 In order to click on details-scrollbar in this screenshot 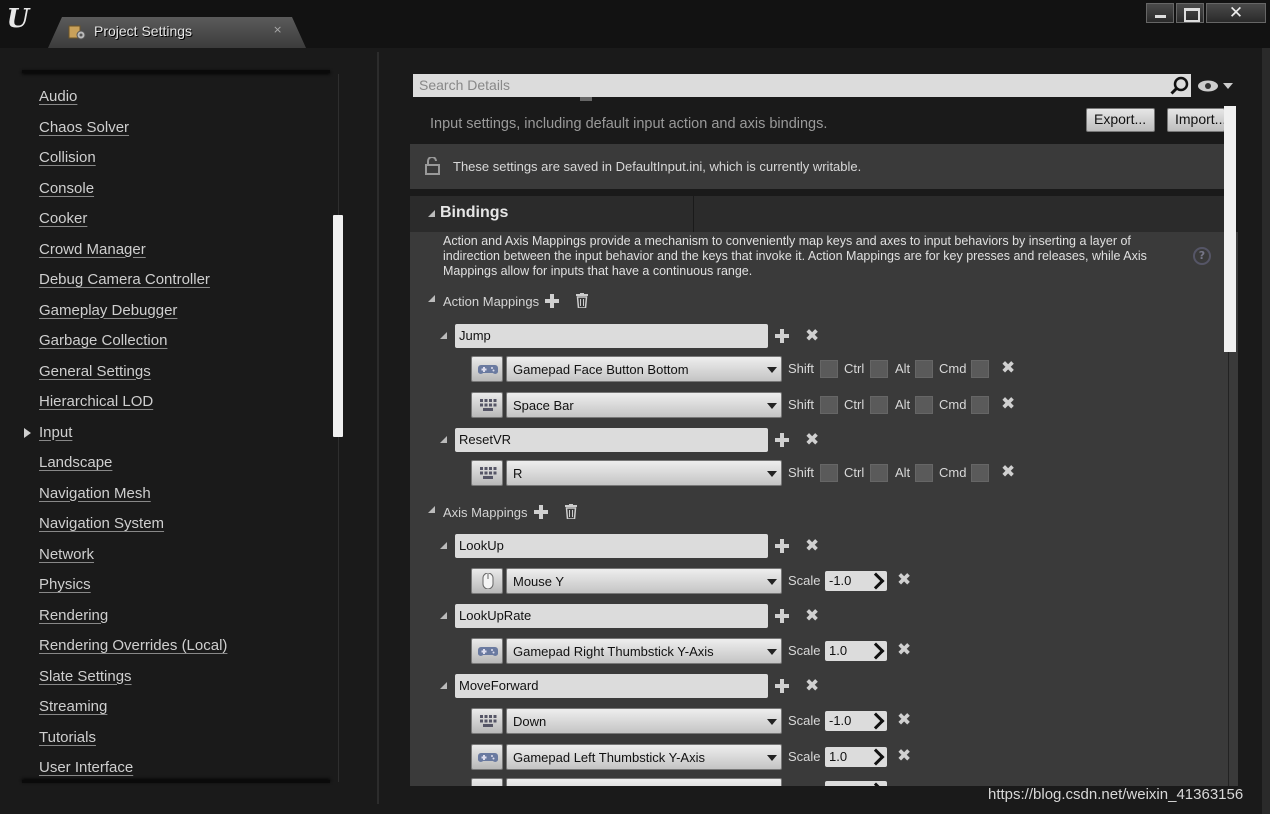, I will do `click(1230, 229)`.